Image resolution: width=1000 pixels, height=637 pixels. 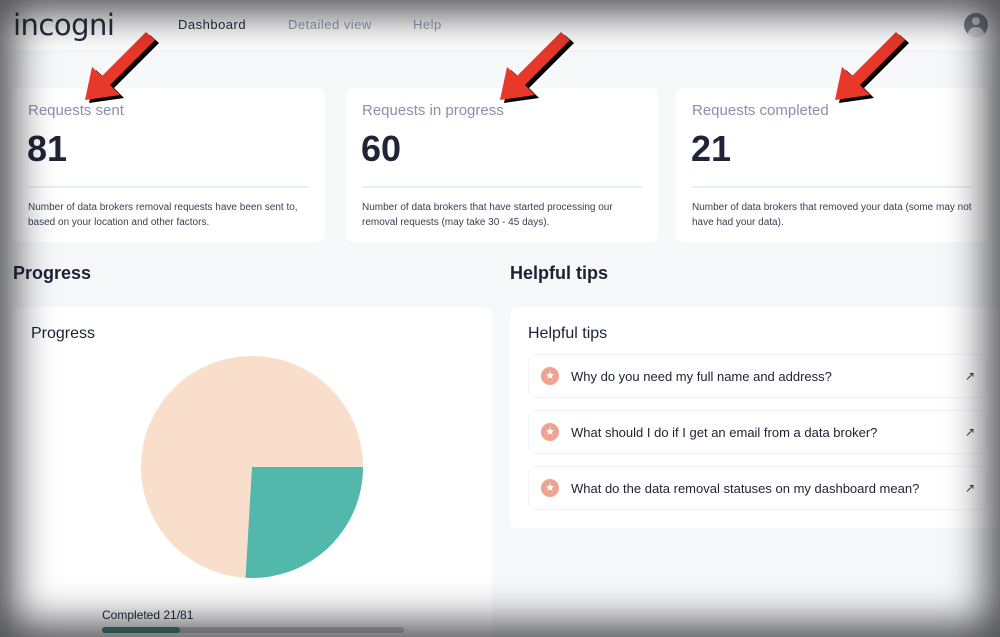 I want to click on progress-pie-chart, so click(x=252, y=467).